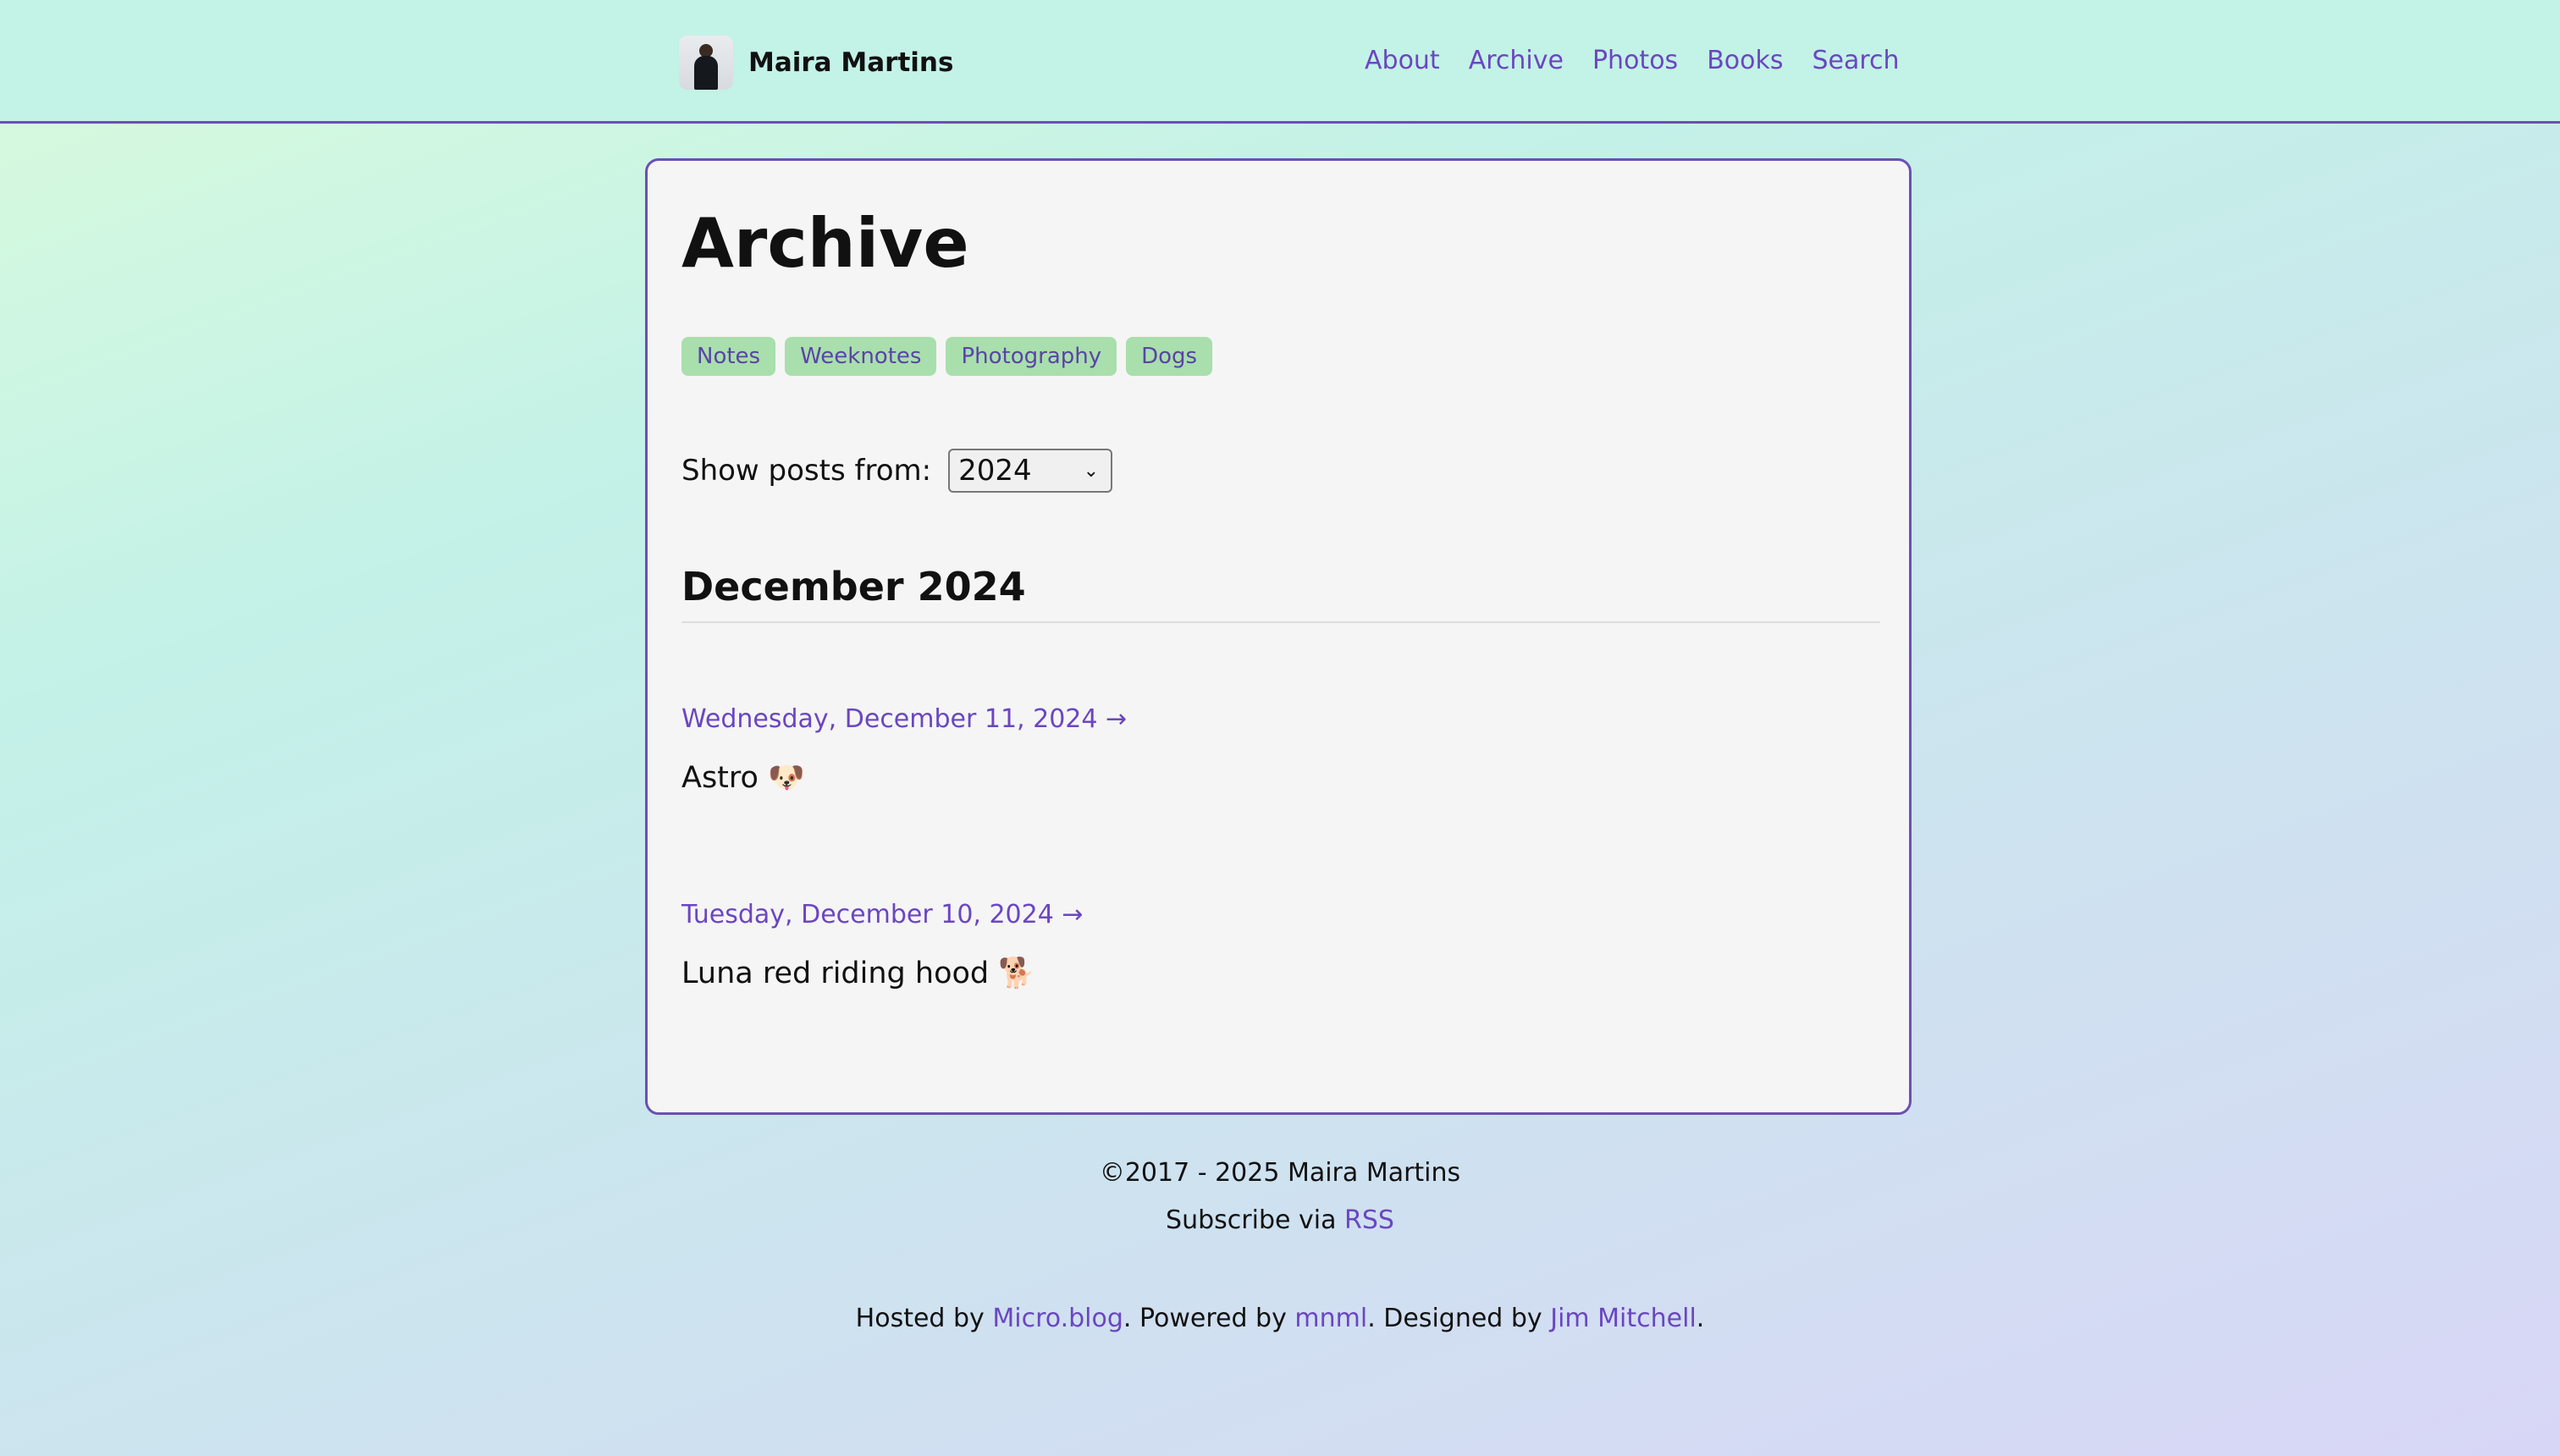  What do you see at coordinates (706, 73) in the screenshot?
I see `avatar-body` at bounding box center [706, 73].